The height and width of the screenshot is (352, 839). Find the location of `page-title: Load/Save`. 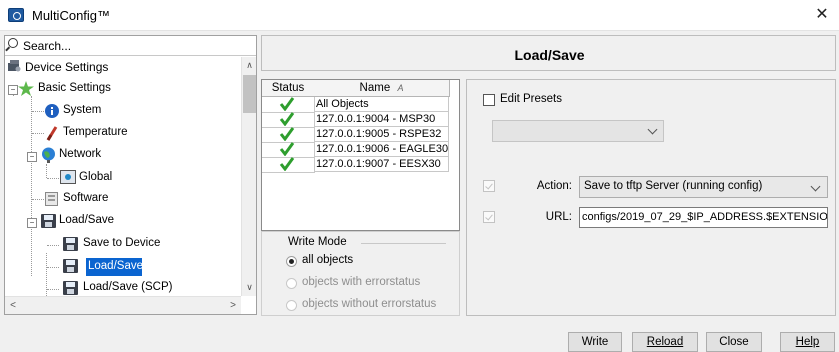

page-title: Load/Save is located at coordinates (549, 55).